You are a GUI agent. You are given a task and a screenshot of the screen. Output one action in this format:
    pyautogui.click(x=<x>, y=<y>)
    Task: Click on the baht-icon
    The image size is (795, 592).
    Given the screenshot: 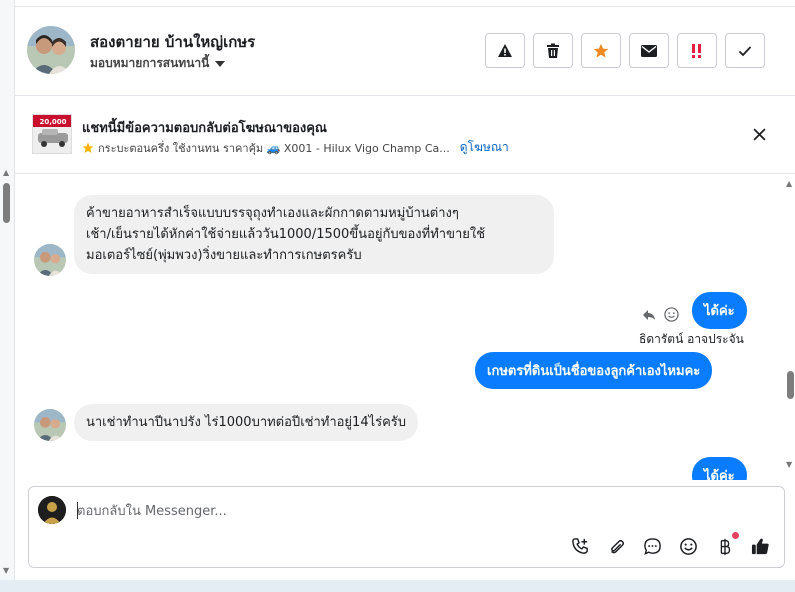 What is the action you would take?
    pyautogui.click(x=725, y=546)
    